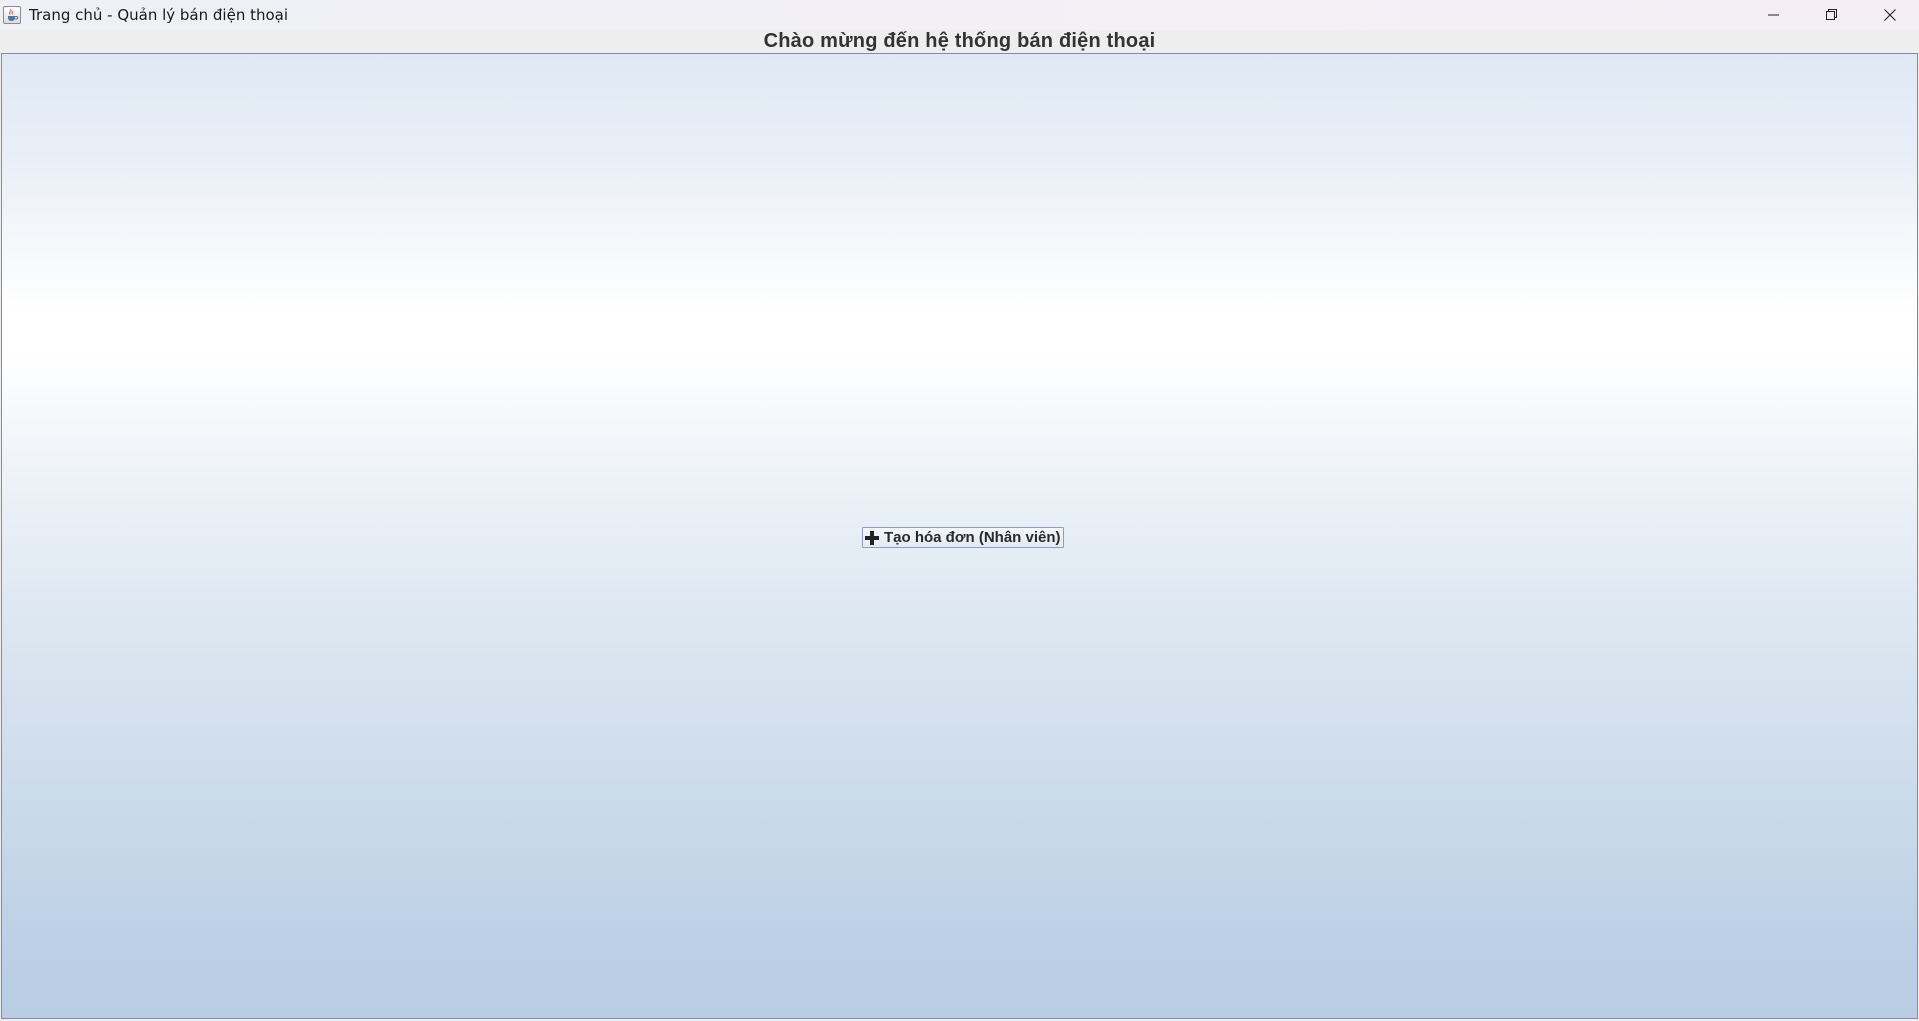  What do you see at coordinates (872, 537) in the screenshot?
I see `plus-icon` at bounding box center [872, 537].